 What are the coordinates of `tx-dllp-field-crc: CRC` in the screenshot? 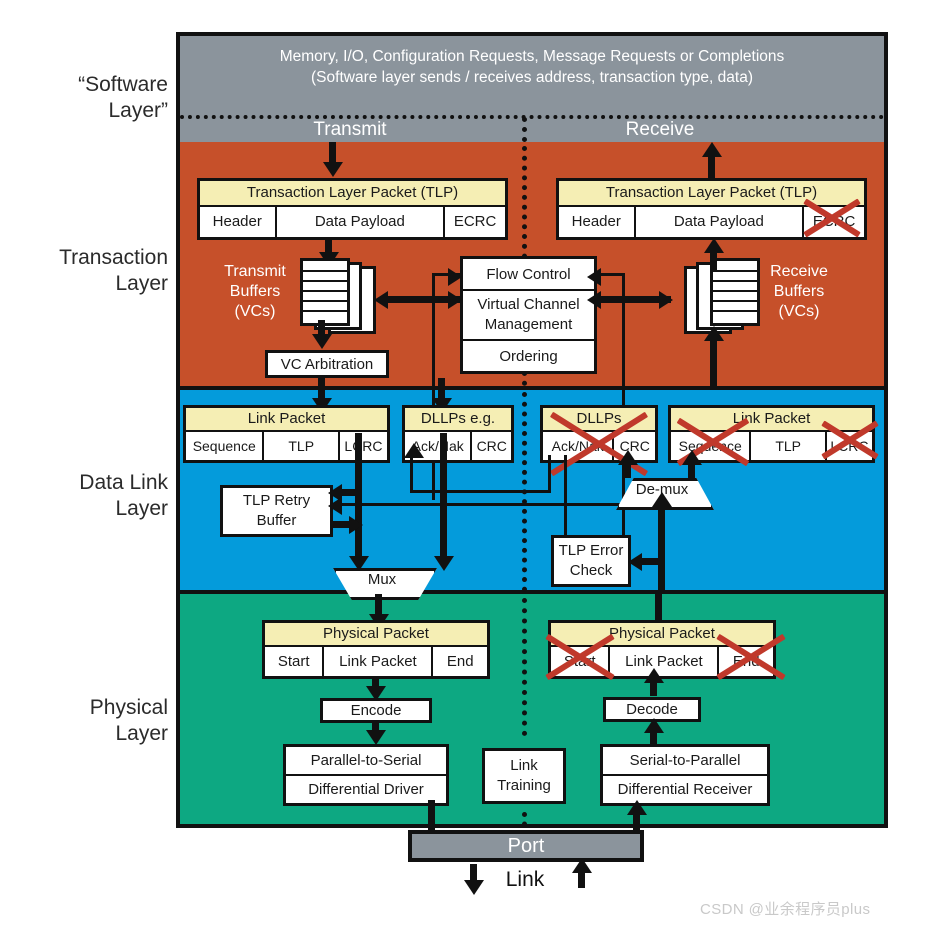 It's located at (491, 446).